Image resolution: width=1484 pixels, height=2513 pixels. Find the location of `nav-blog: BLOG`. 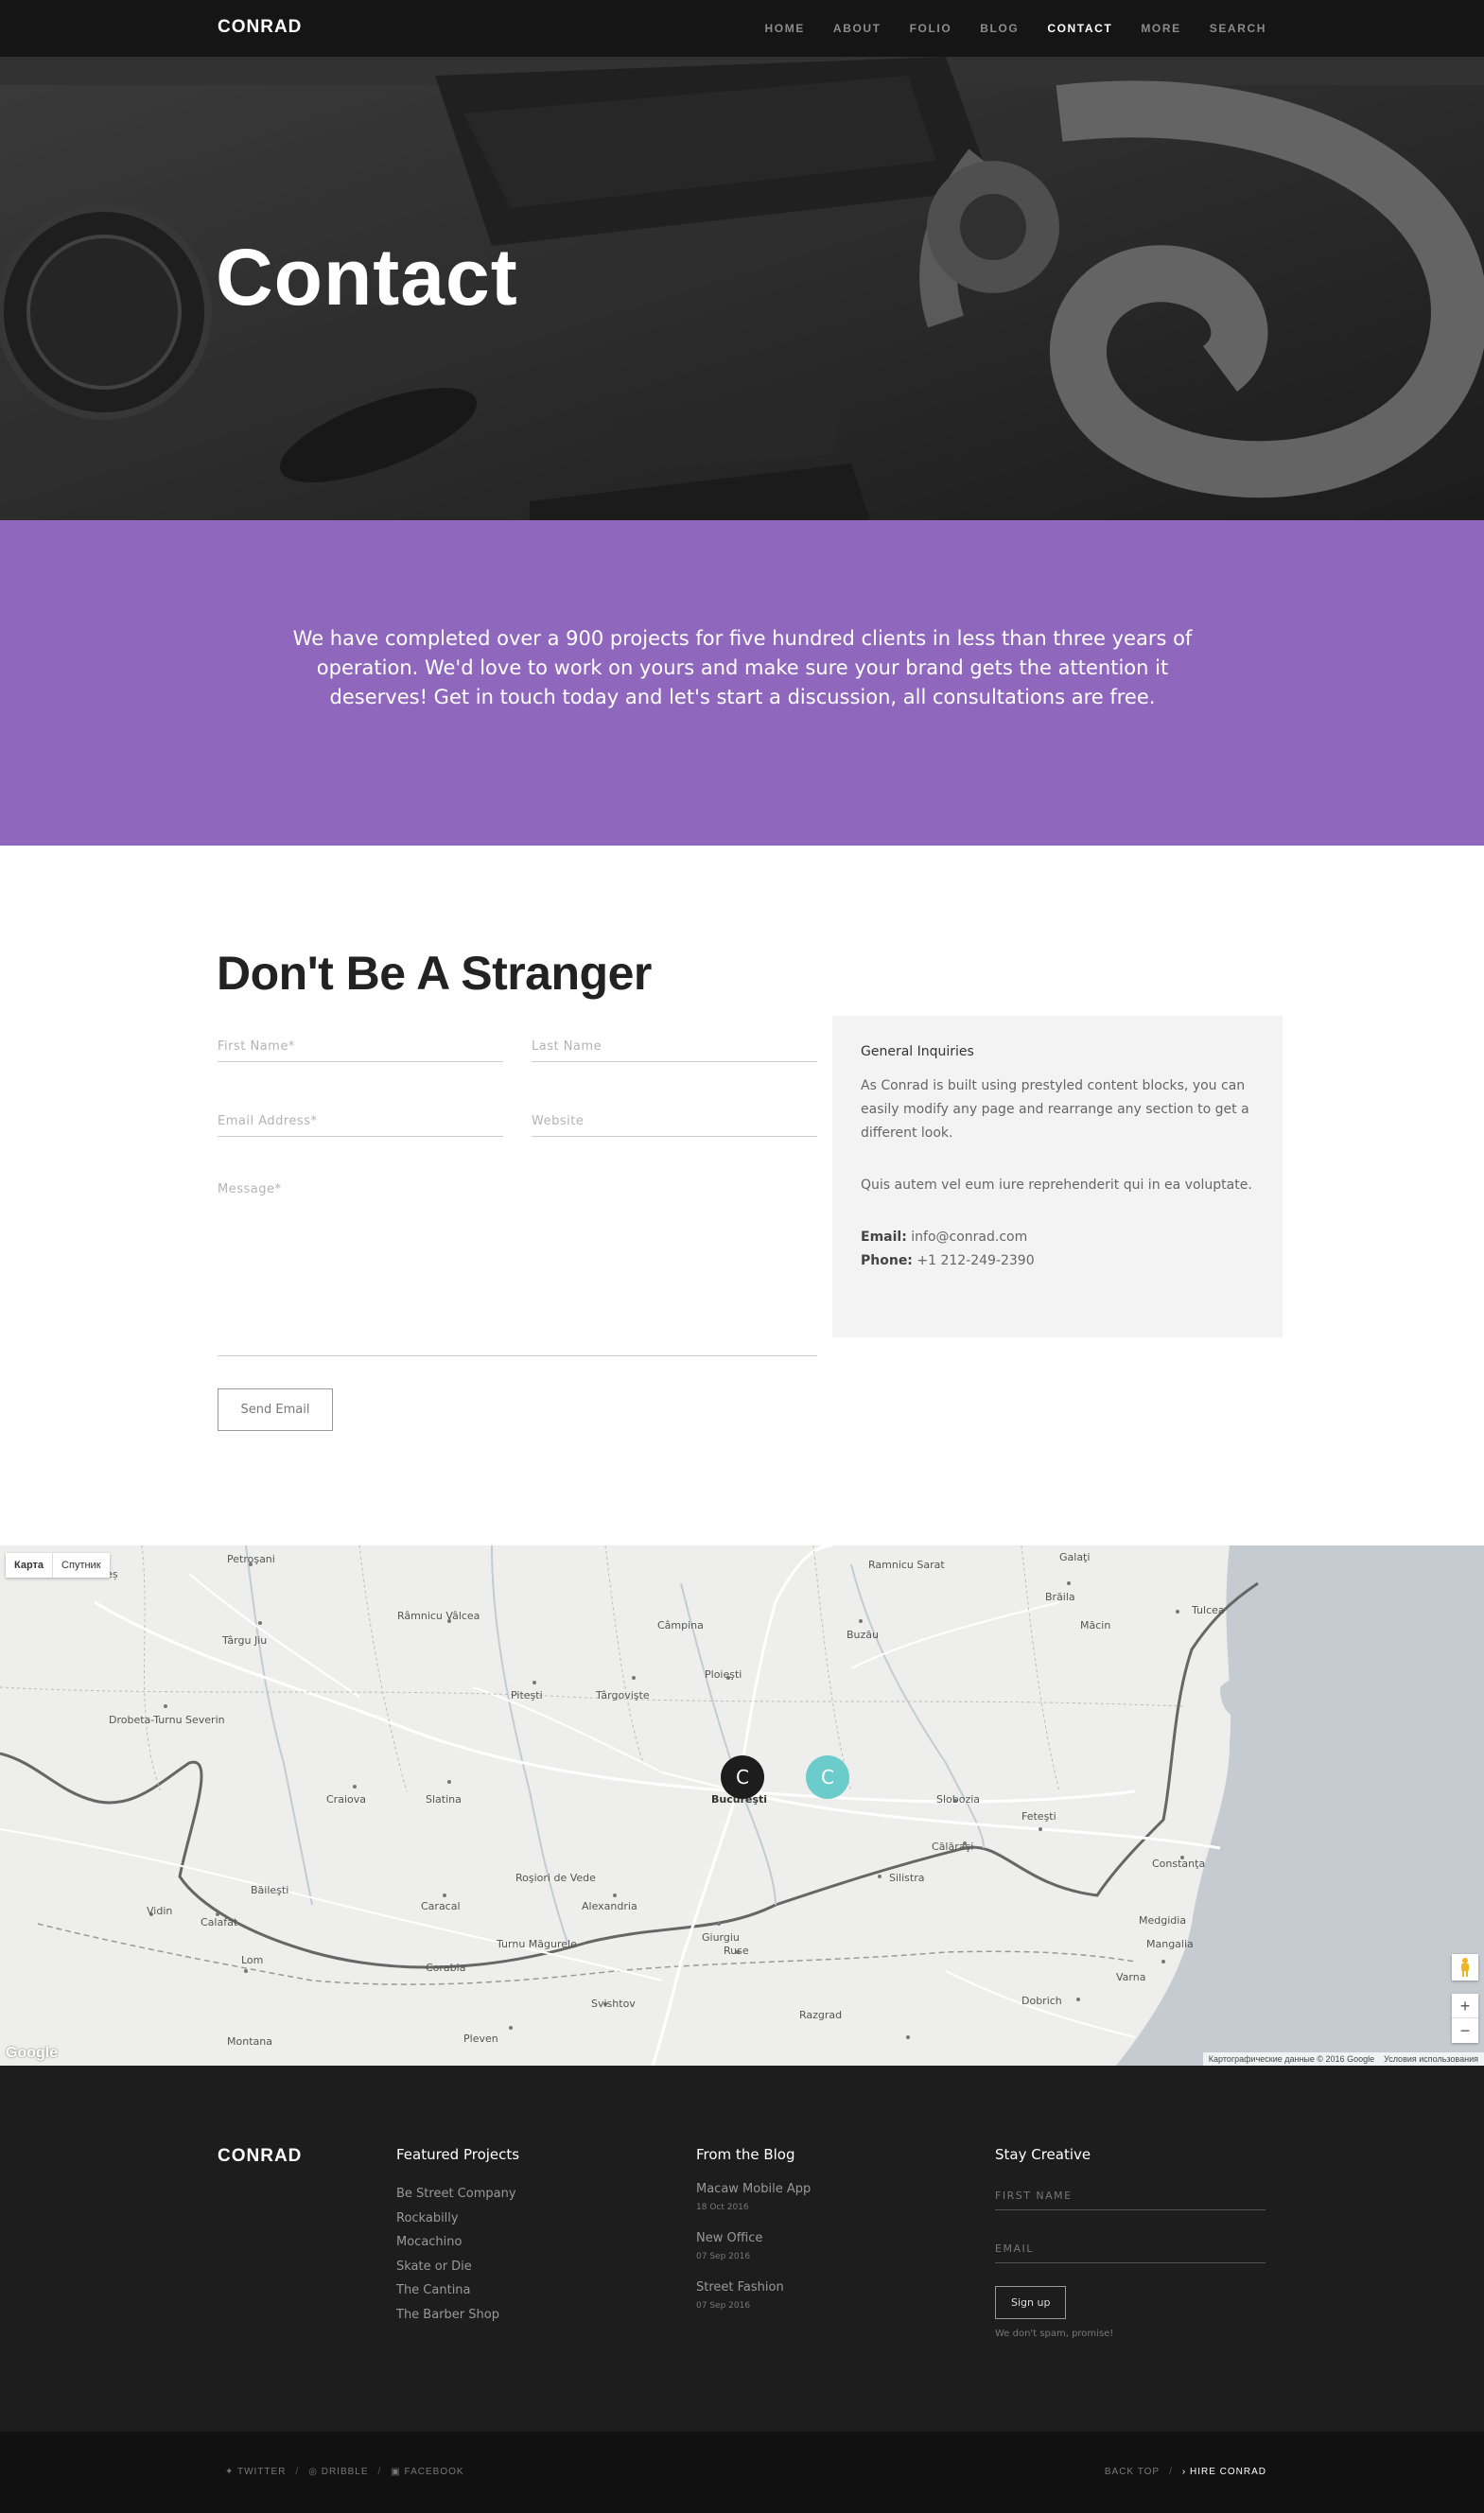

nav-blog: BLOG is located at coordinates (1000, 28).